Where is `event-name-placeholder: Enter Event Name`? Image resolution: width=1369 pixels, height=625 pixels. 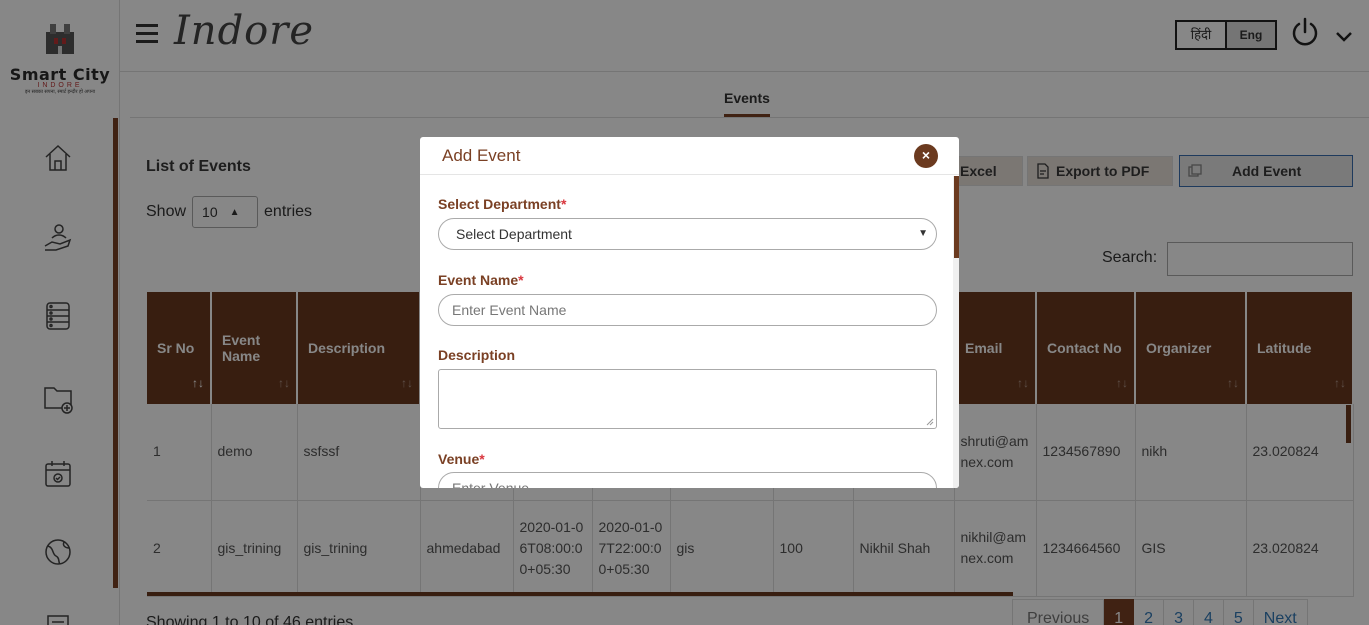 event-name-placeholder: Enter Event Name is located at coordinates (509, 310).